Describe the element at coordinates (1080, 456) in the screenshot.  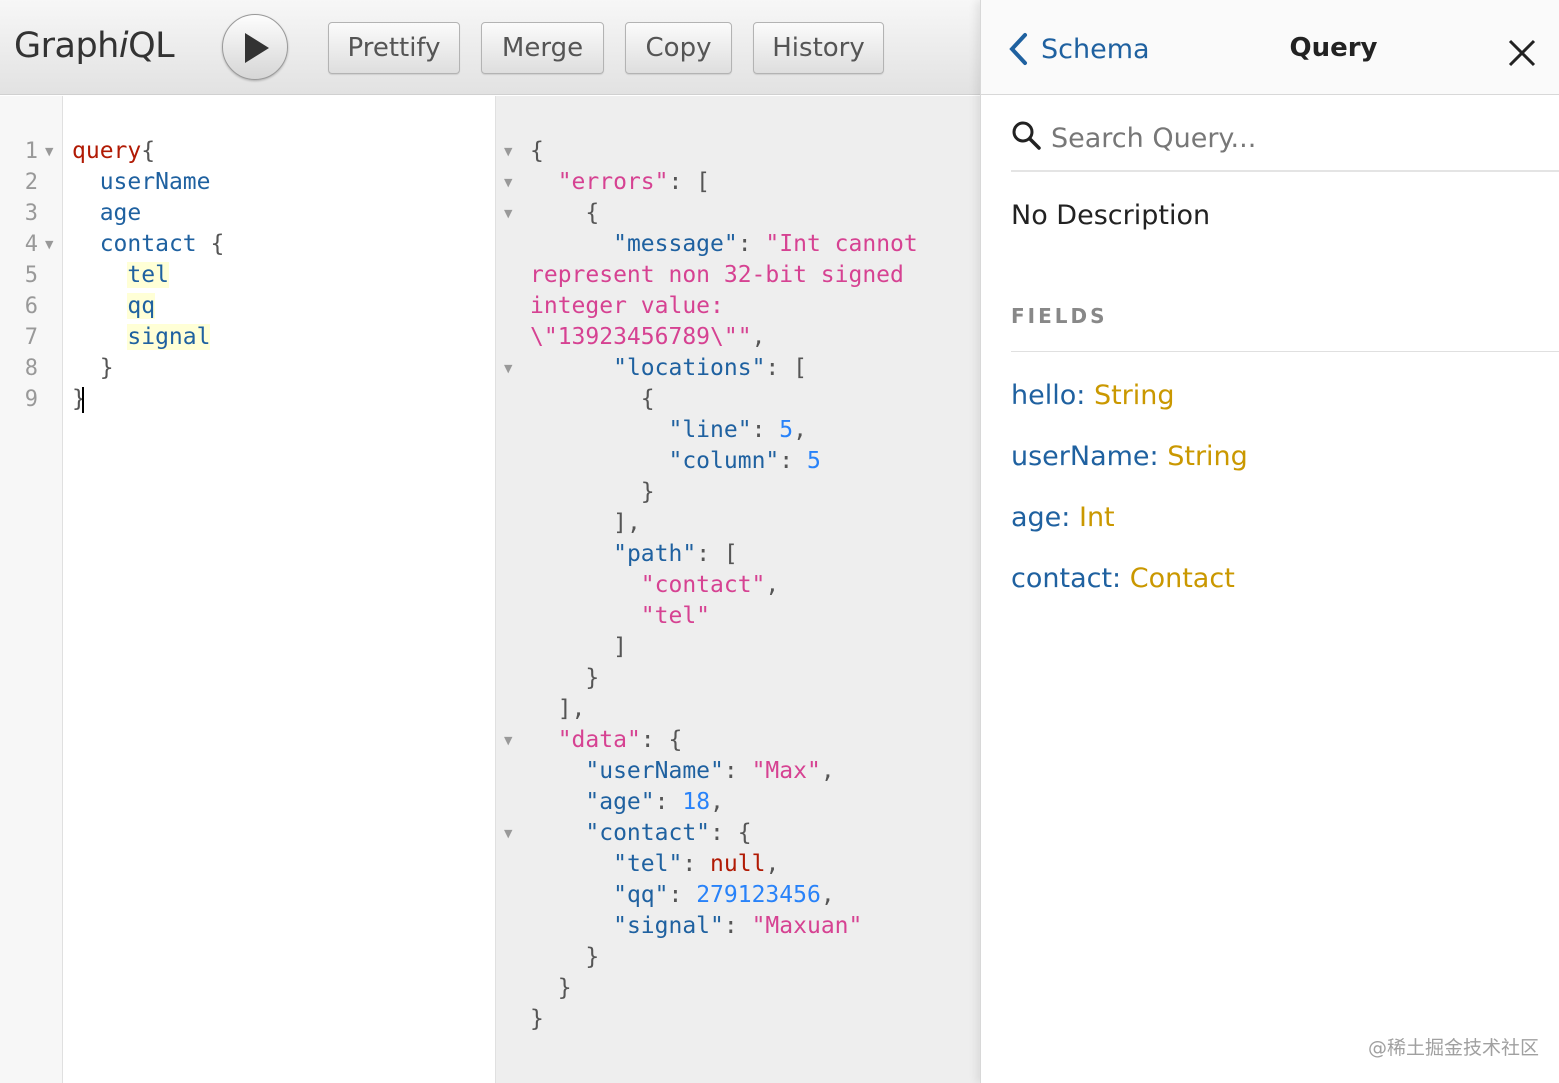
I see `field-name-link: userName` at that location.